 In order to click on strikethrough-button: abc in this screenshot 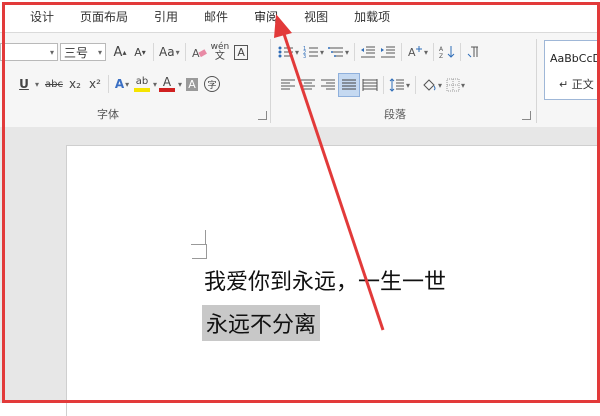, I will do `click(54, 84)`.